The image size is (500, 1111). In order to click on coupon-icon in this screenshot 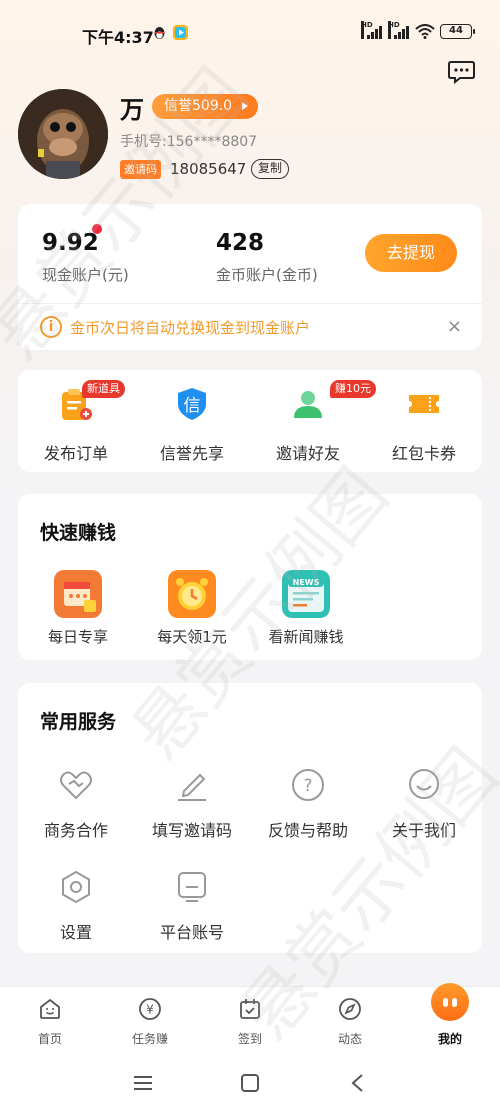, I will do `click(424, 404)`.